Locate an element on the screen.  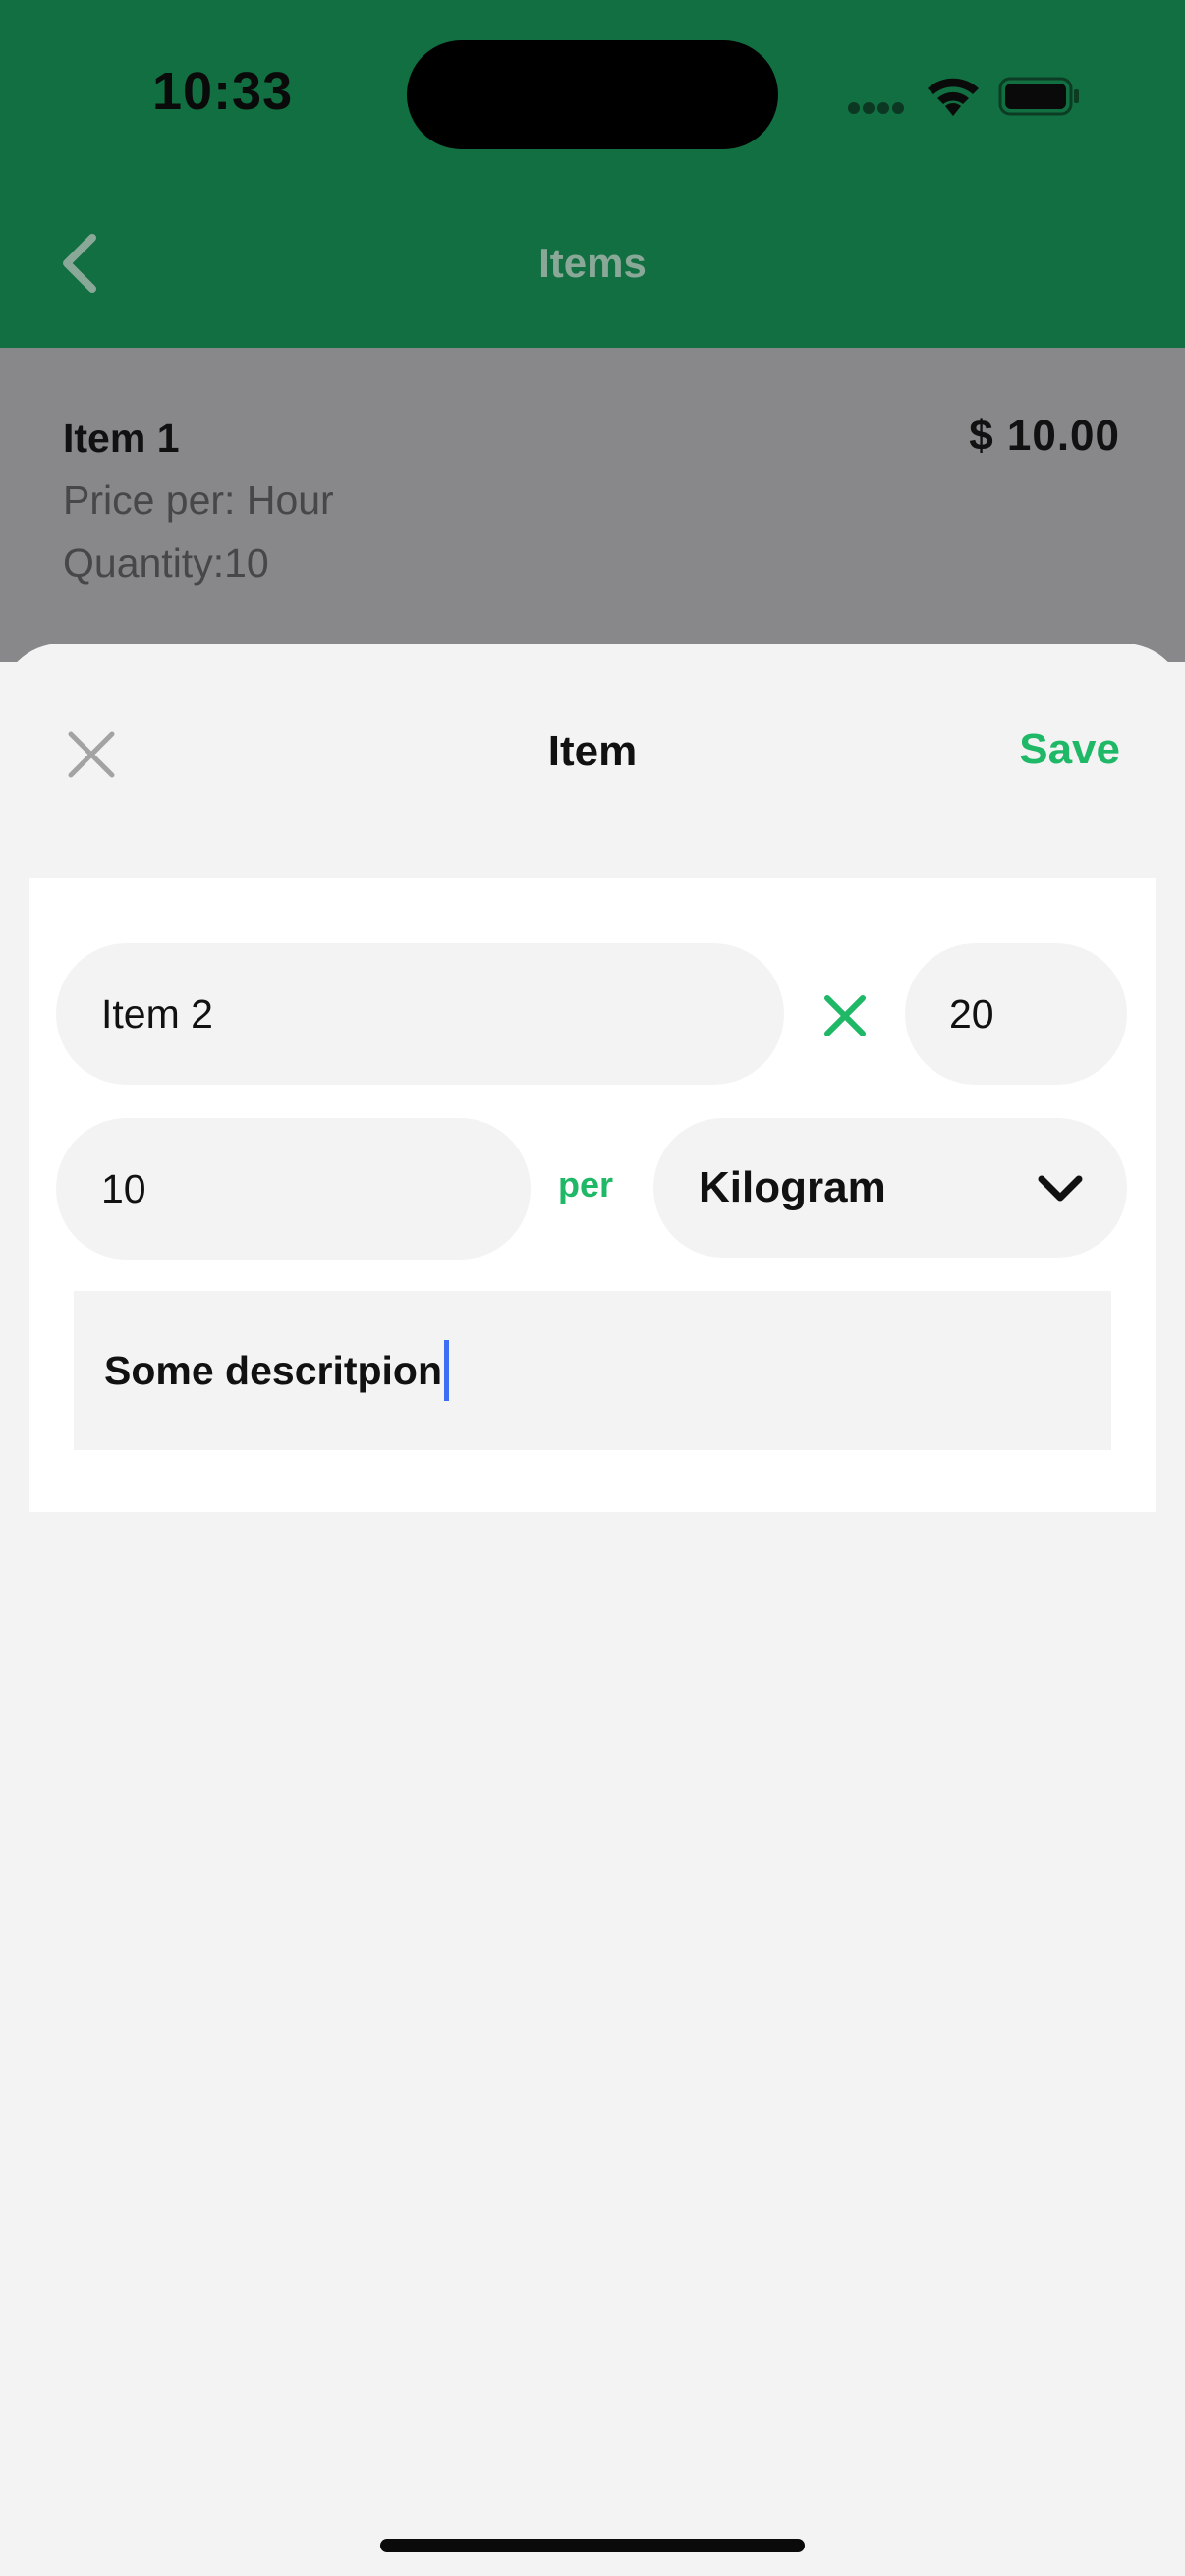
multiply-icon is located at coordinates (845, 1015).